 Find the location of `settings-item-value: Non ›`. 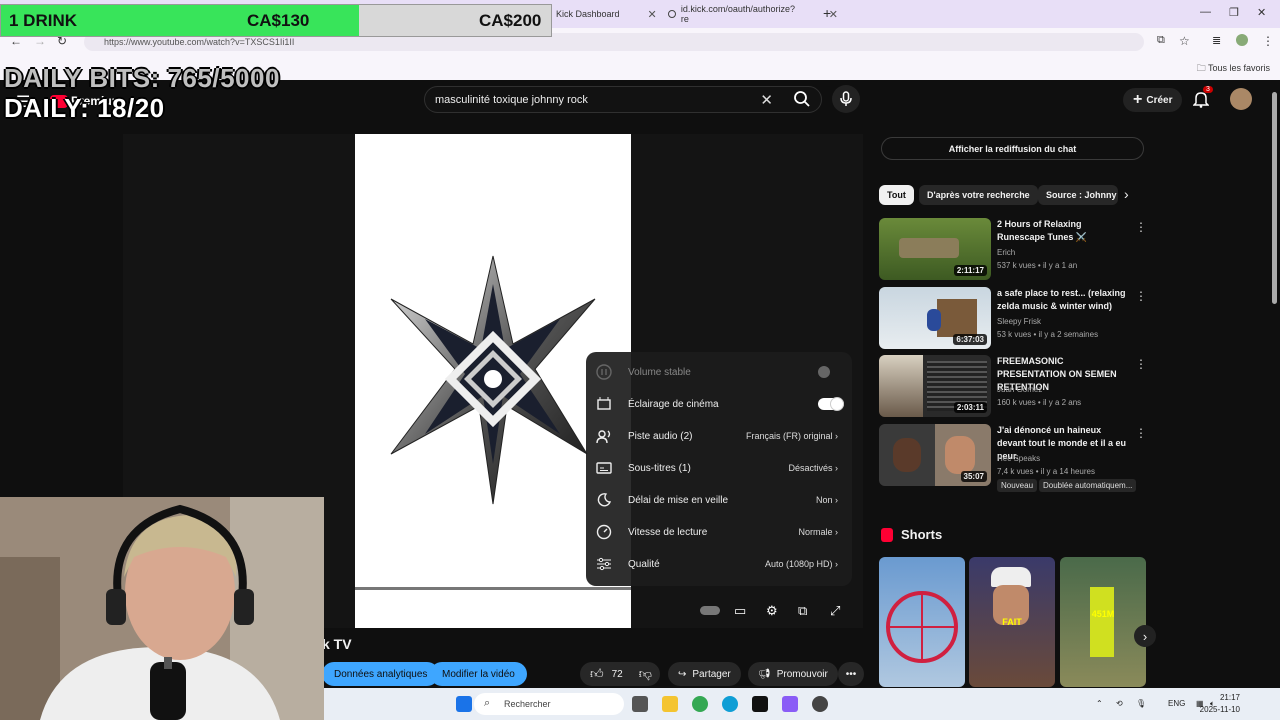

settings-item-value: Non › is located at coordinates (826, 500).